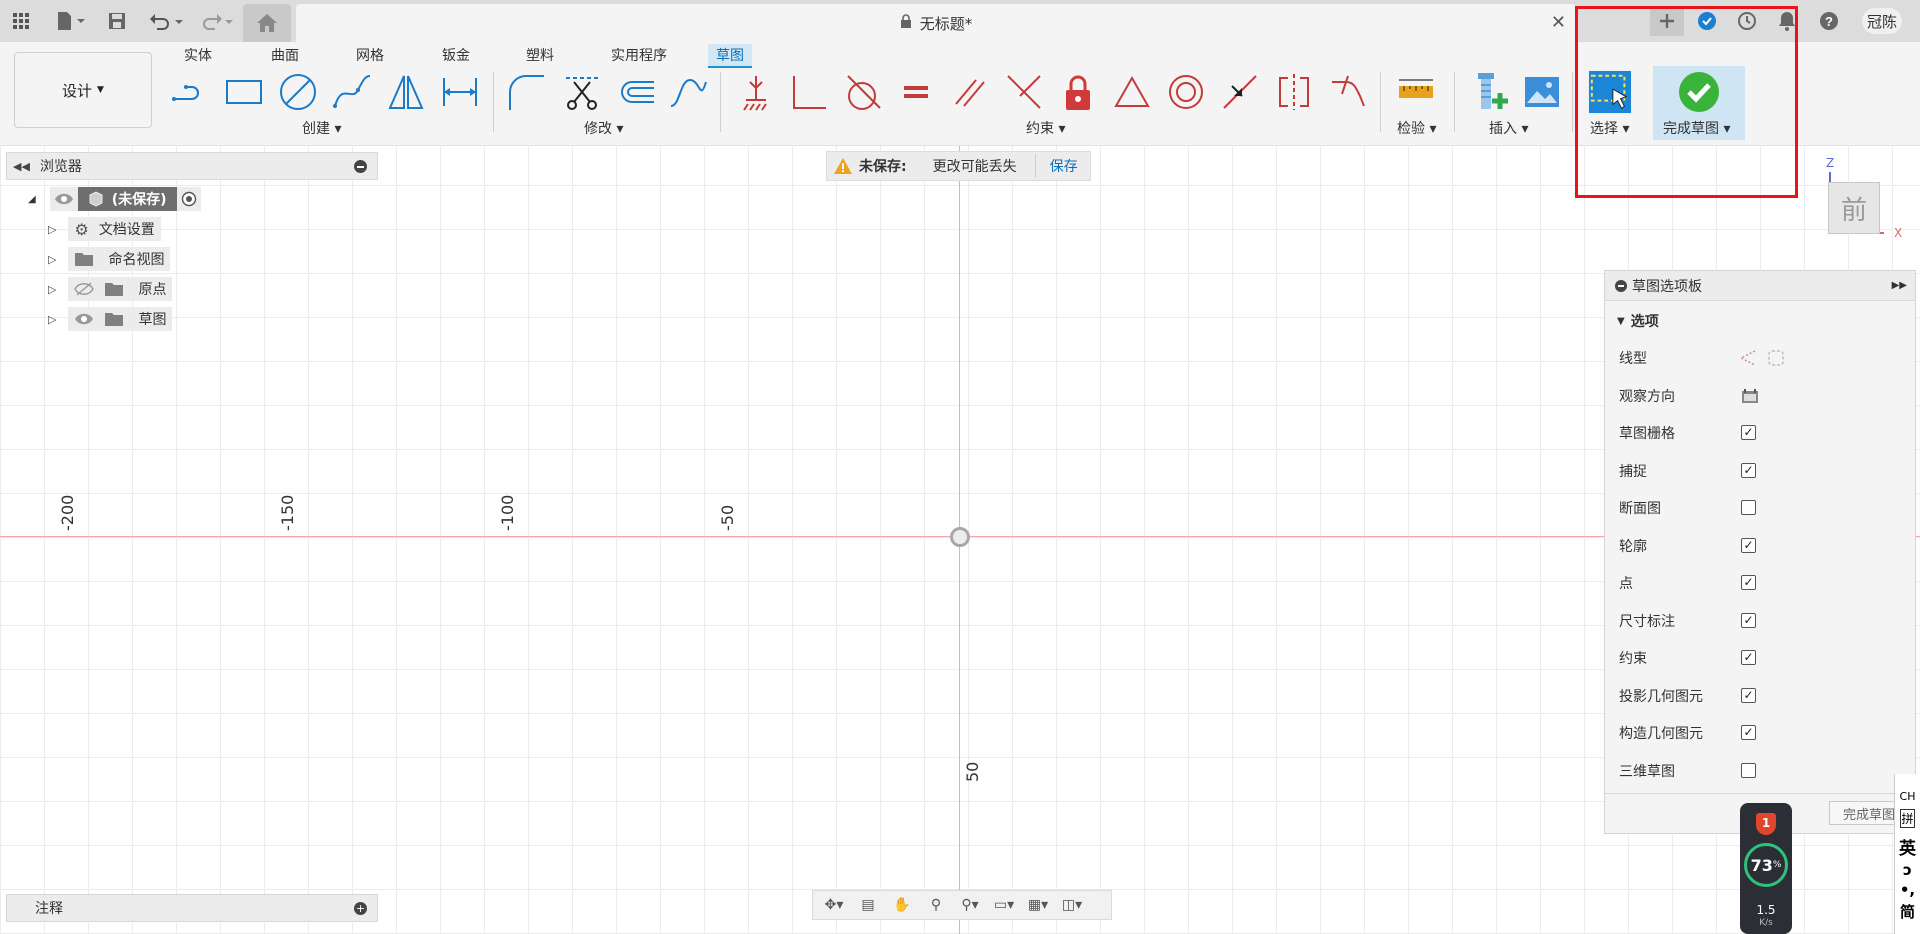 Image resolution: width=1920 pixels, height=934 pixels. Describe the element at coordinates (1908, 796) in the screenshot. I see `ime-language: CH` at that location.